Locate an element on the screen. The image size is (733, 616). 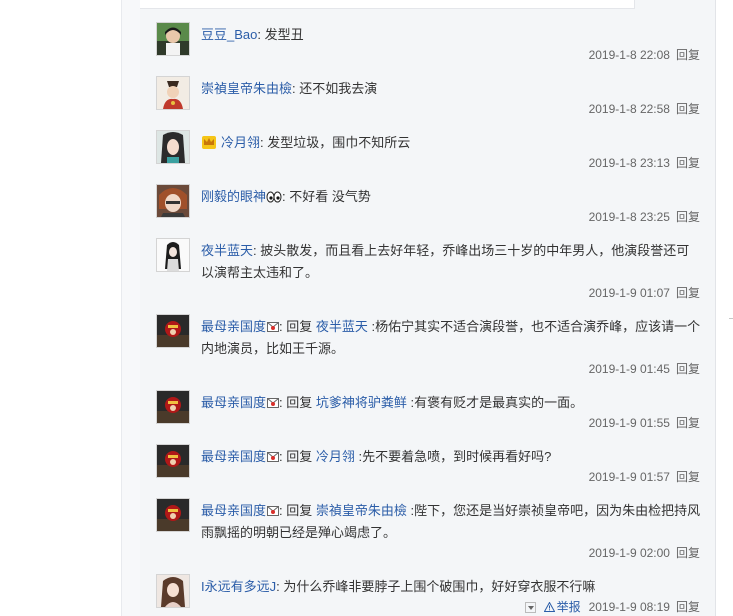
comment-text: 还不如我去演 is located at coordinates (338, 88).